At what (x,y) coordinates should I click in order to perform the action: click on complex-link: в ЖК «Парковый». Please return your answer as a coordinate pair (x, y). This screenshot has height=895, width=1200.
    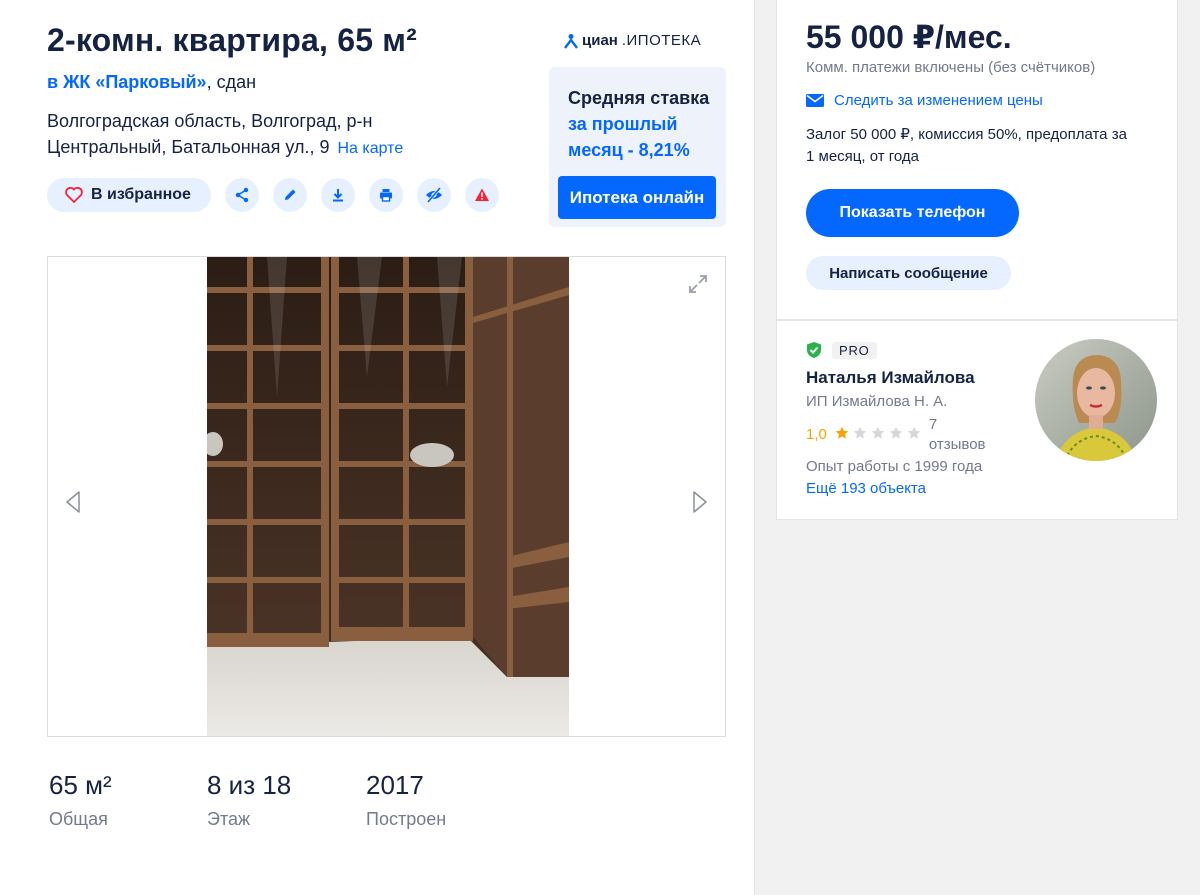
    Looking at the image, I should click on (127, 82).